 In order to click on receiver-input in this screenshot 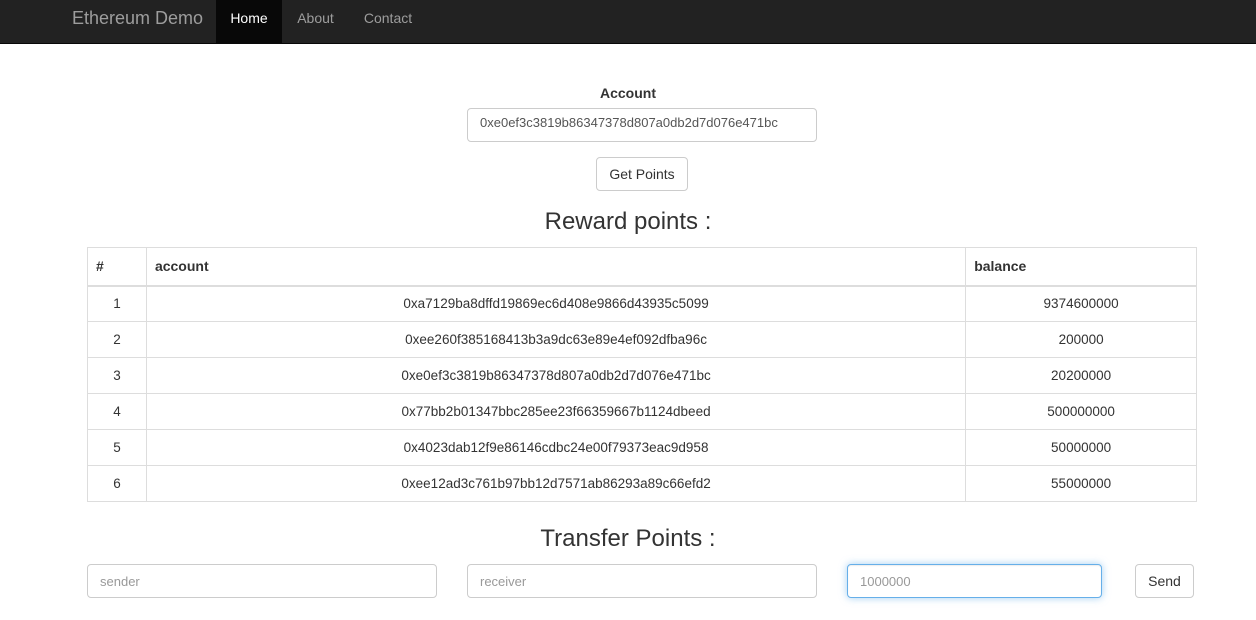, I will do `click(642, 581)`.